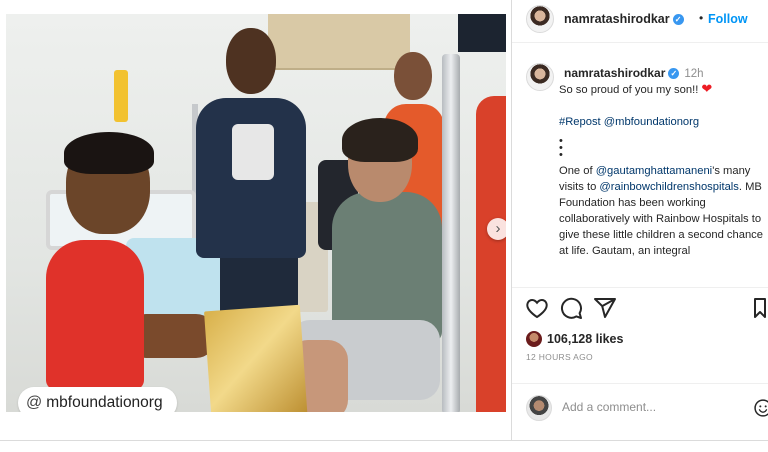 Image resolution: width=768 pixels, height=452 pixels. Describe the element at coordinates (661, 122) in the screenshot. I see `caption-repost-tag: #Repost @mbfoundationorg` at that location.